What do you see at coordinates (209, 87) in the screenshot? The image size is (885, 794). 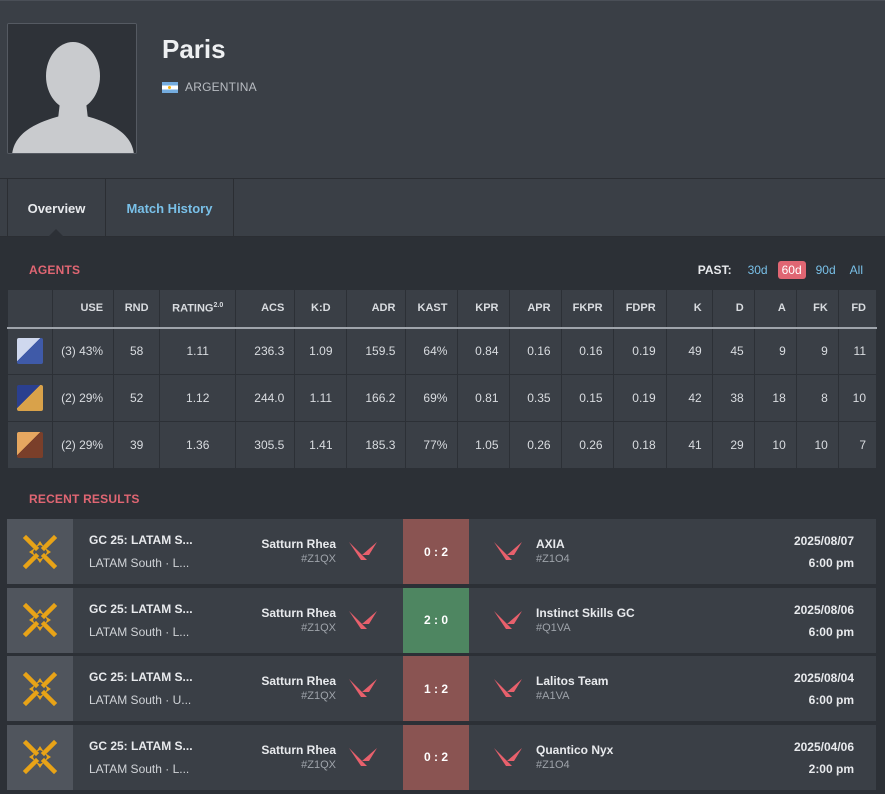 I see `player-country: ARGENTINA` at bounding box center [209, 87].